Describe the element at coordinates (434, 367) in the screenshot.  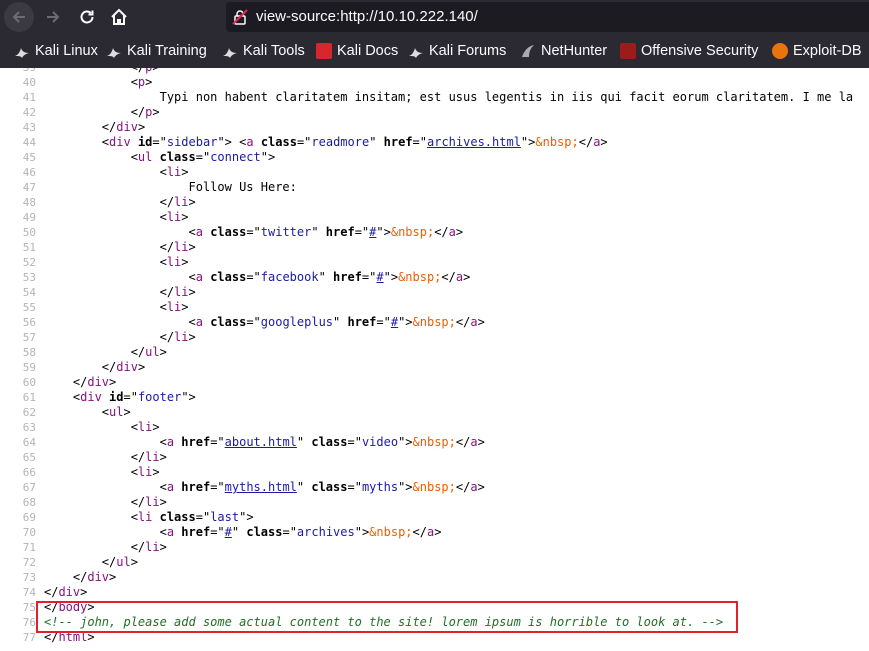
I see `source-line: 59 </div>` at that location.